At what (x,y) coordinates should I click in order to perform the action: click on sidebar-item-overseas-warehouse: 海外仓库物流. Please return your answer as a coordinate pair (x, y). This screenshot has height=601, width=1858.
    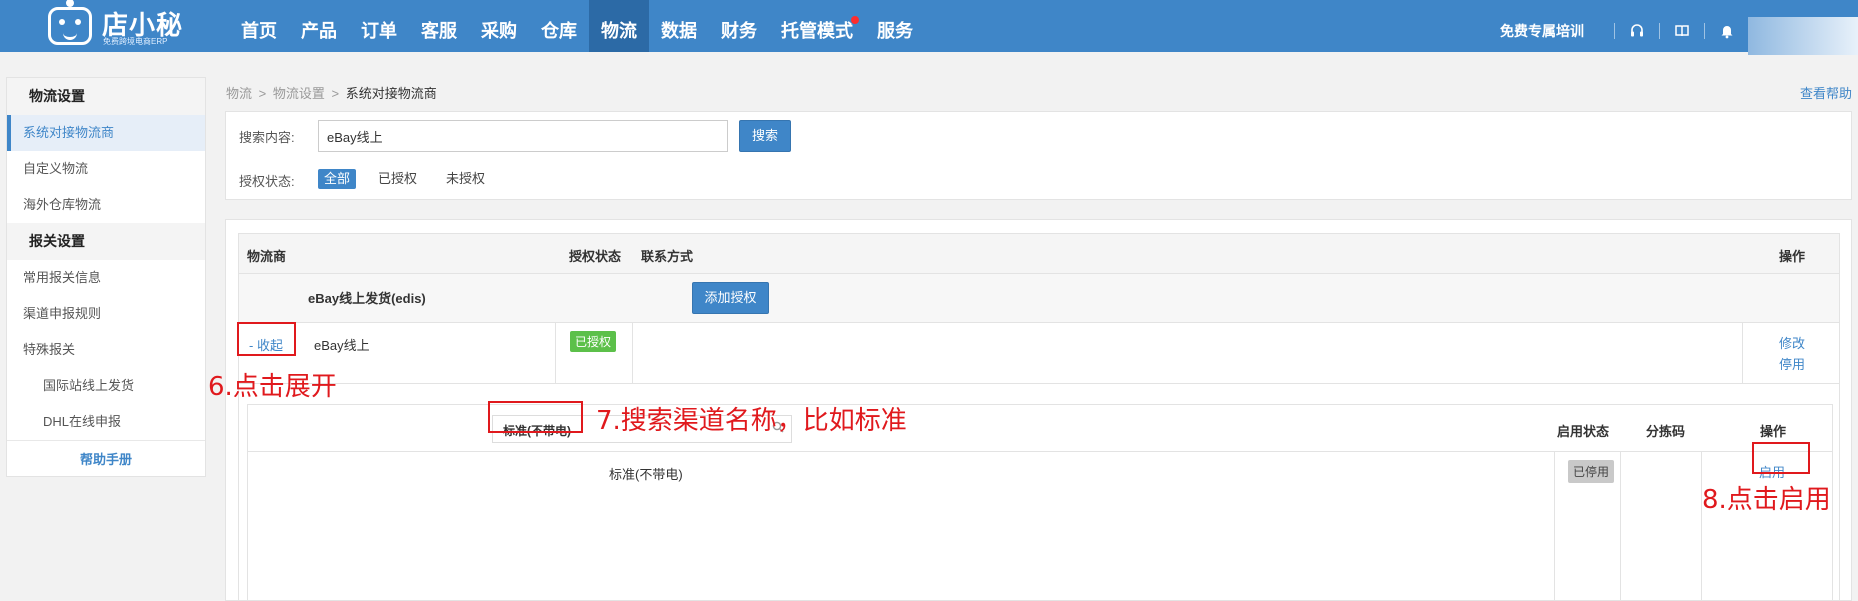
    Looking at the image, I should click on (106, 205).